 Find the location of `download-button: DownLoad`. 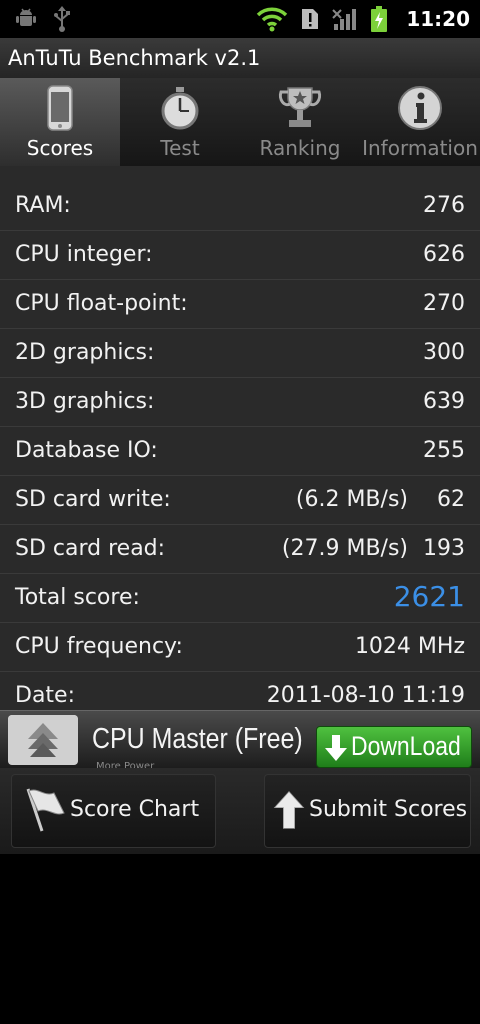

download-button: DownLoad is located at coordinates (394, 747).